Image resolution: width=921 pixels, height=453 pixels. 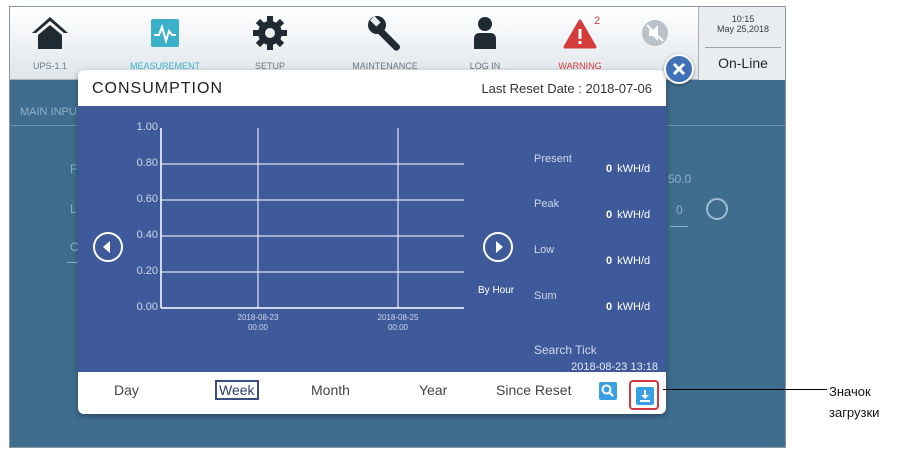 What do you see at coordinates (496, 290) in the screenshot?
I see `by-hour-label: By Hour` at bounding box center [496, 290].